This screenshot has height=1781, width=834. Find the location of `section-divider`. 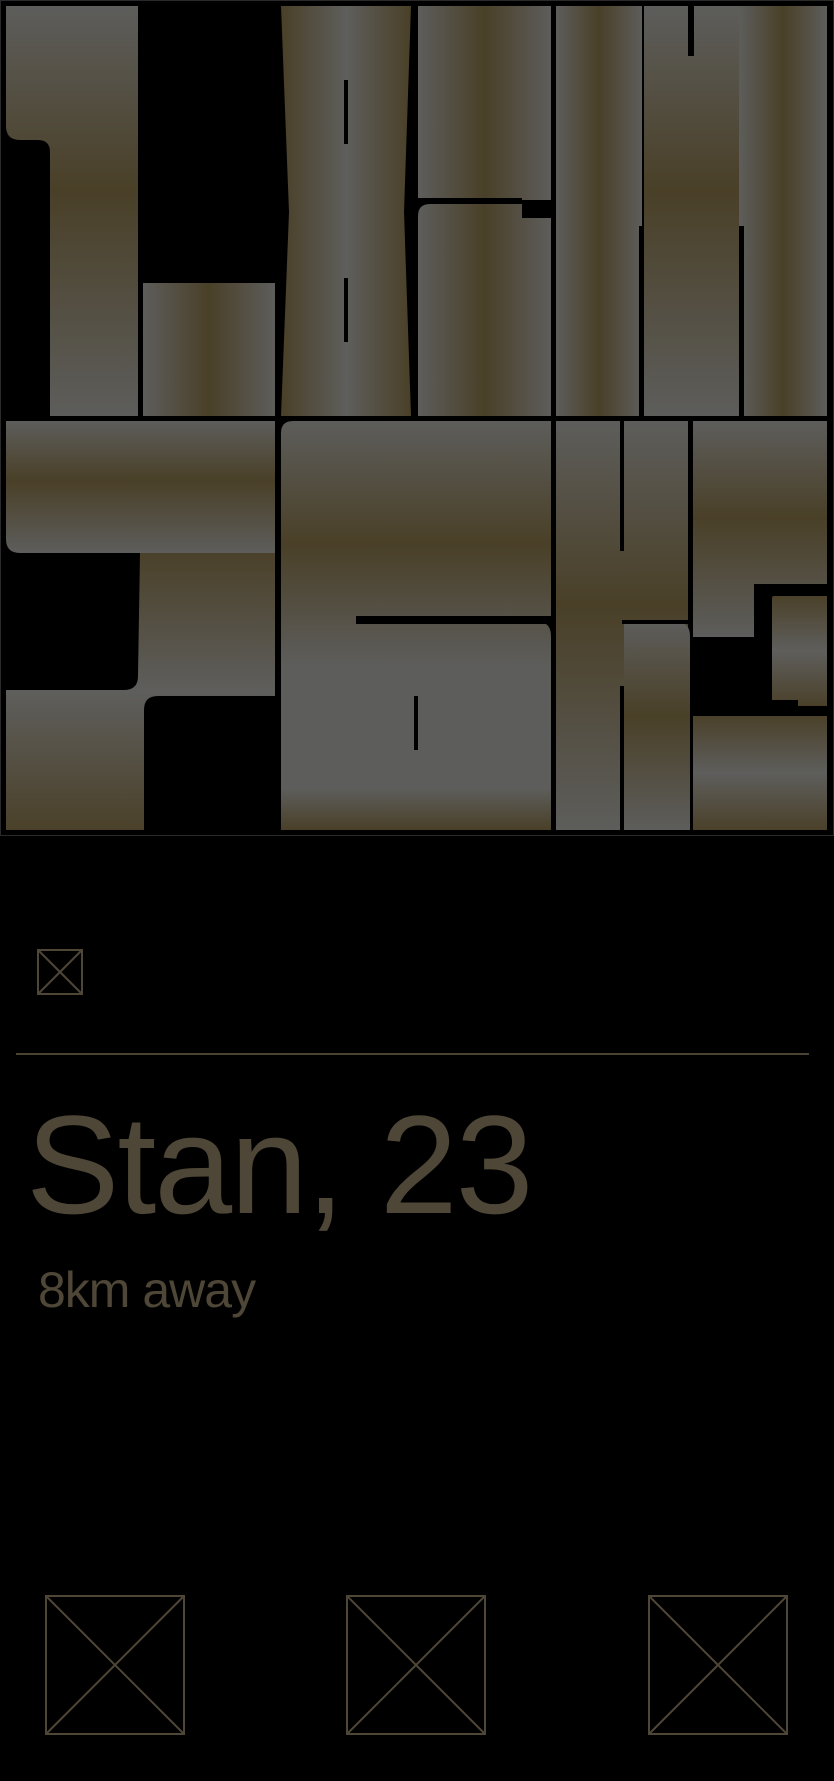

section-divider is located at coordinates (412, 1054).